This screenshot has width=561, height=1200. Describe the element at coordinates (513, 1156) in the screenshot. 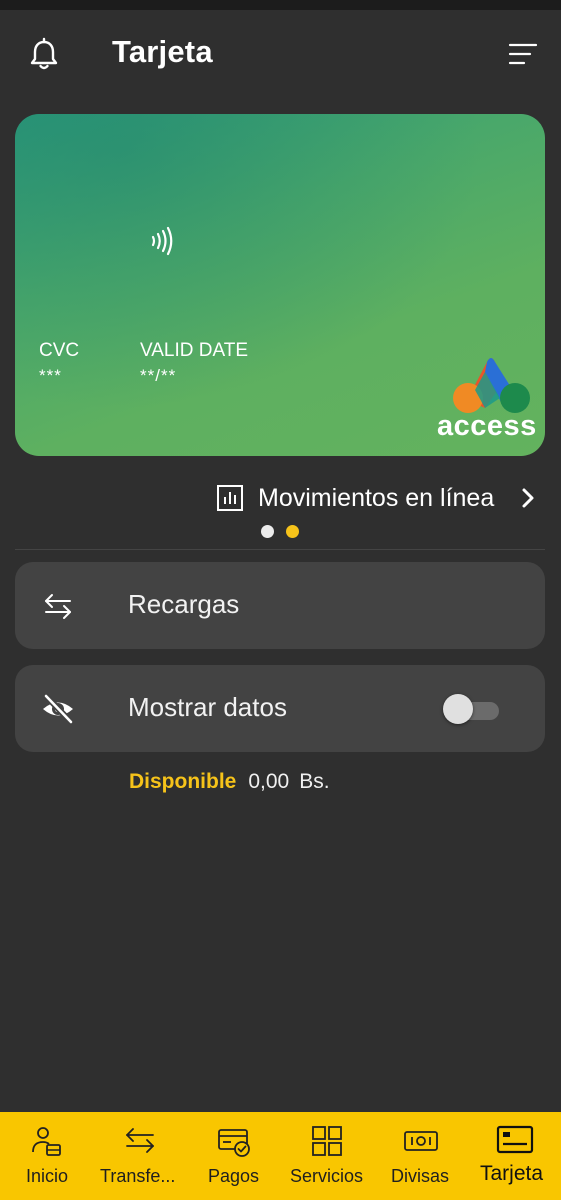

I see `nav-item-tarjeta-active: Tarjeta` at that location.